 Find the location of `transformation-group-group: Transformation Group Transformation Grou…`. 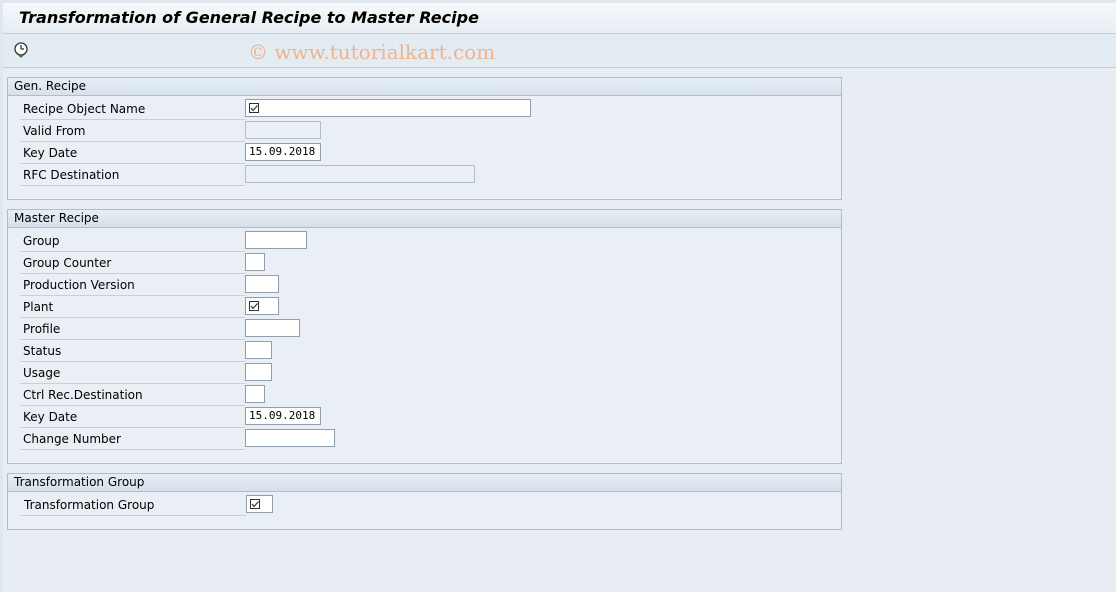

transformation-group-group: Transformation Group Transformation Grou… is located at coordinates (424, 501).